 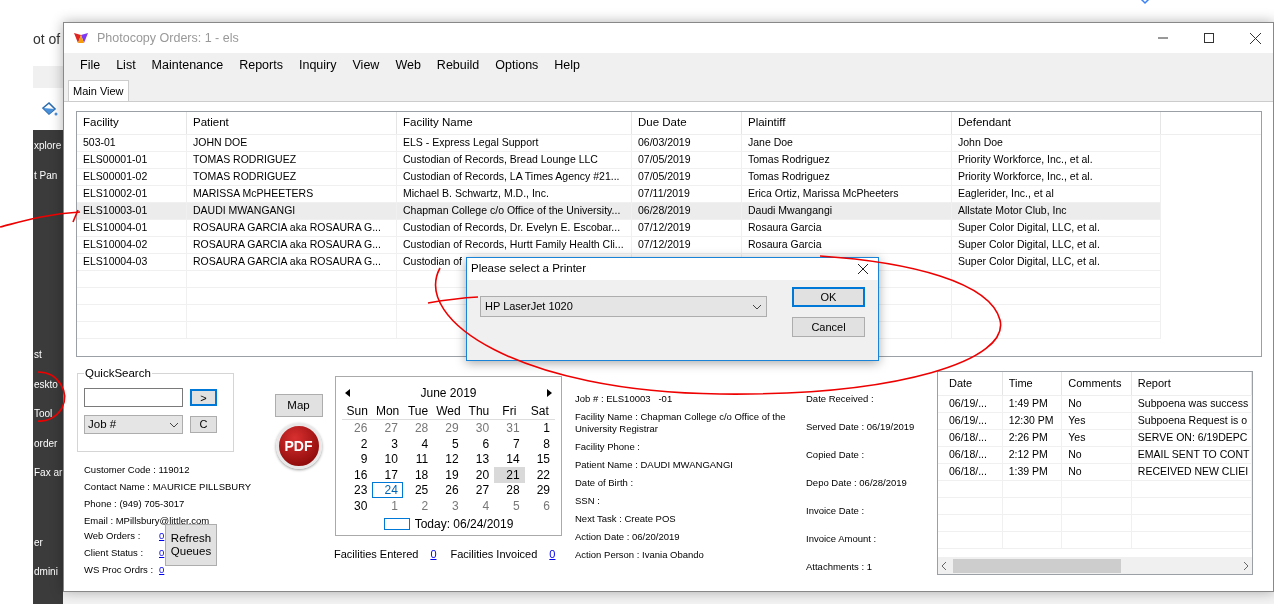 What do you see at coordinates (418, 459) in the screenshot?
I see `calendar-day: 11` at bounding box center [418, 459].